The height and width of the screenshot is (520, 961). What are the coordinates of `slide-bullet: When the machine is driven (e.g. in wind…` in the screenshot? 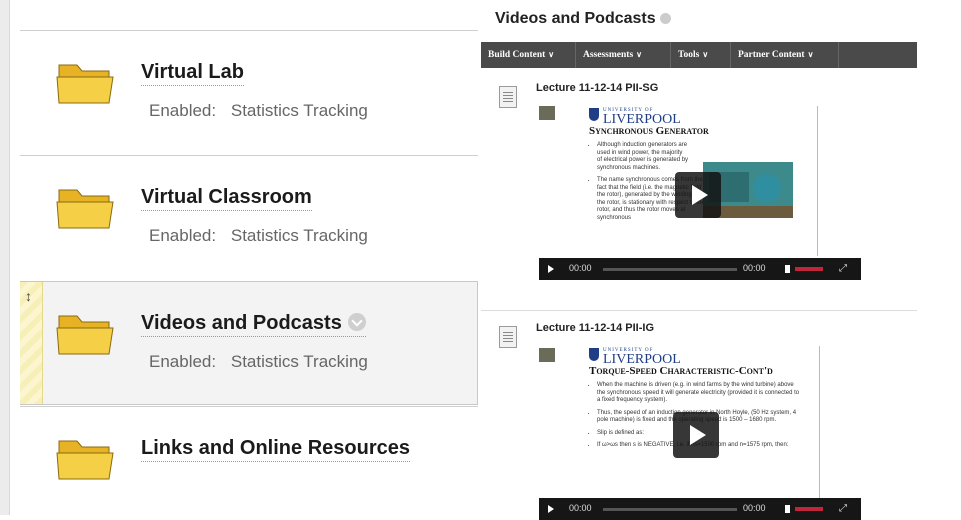 It's located at (700, 393).